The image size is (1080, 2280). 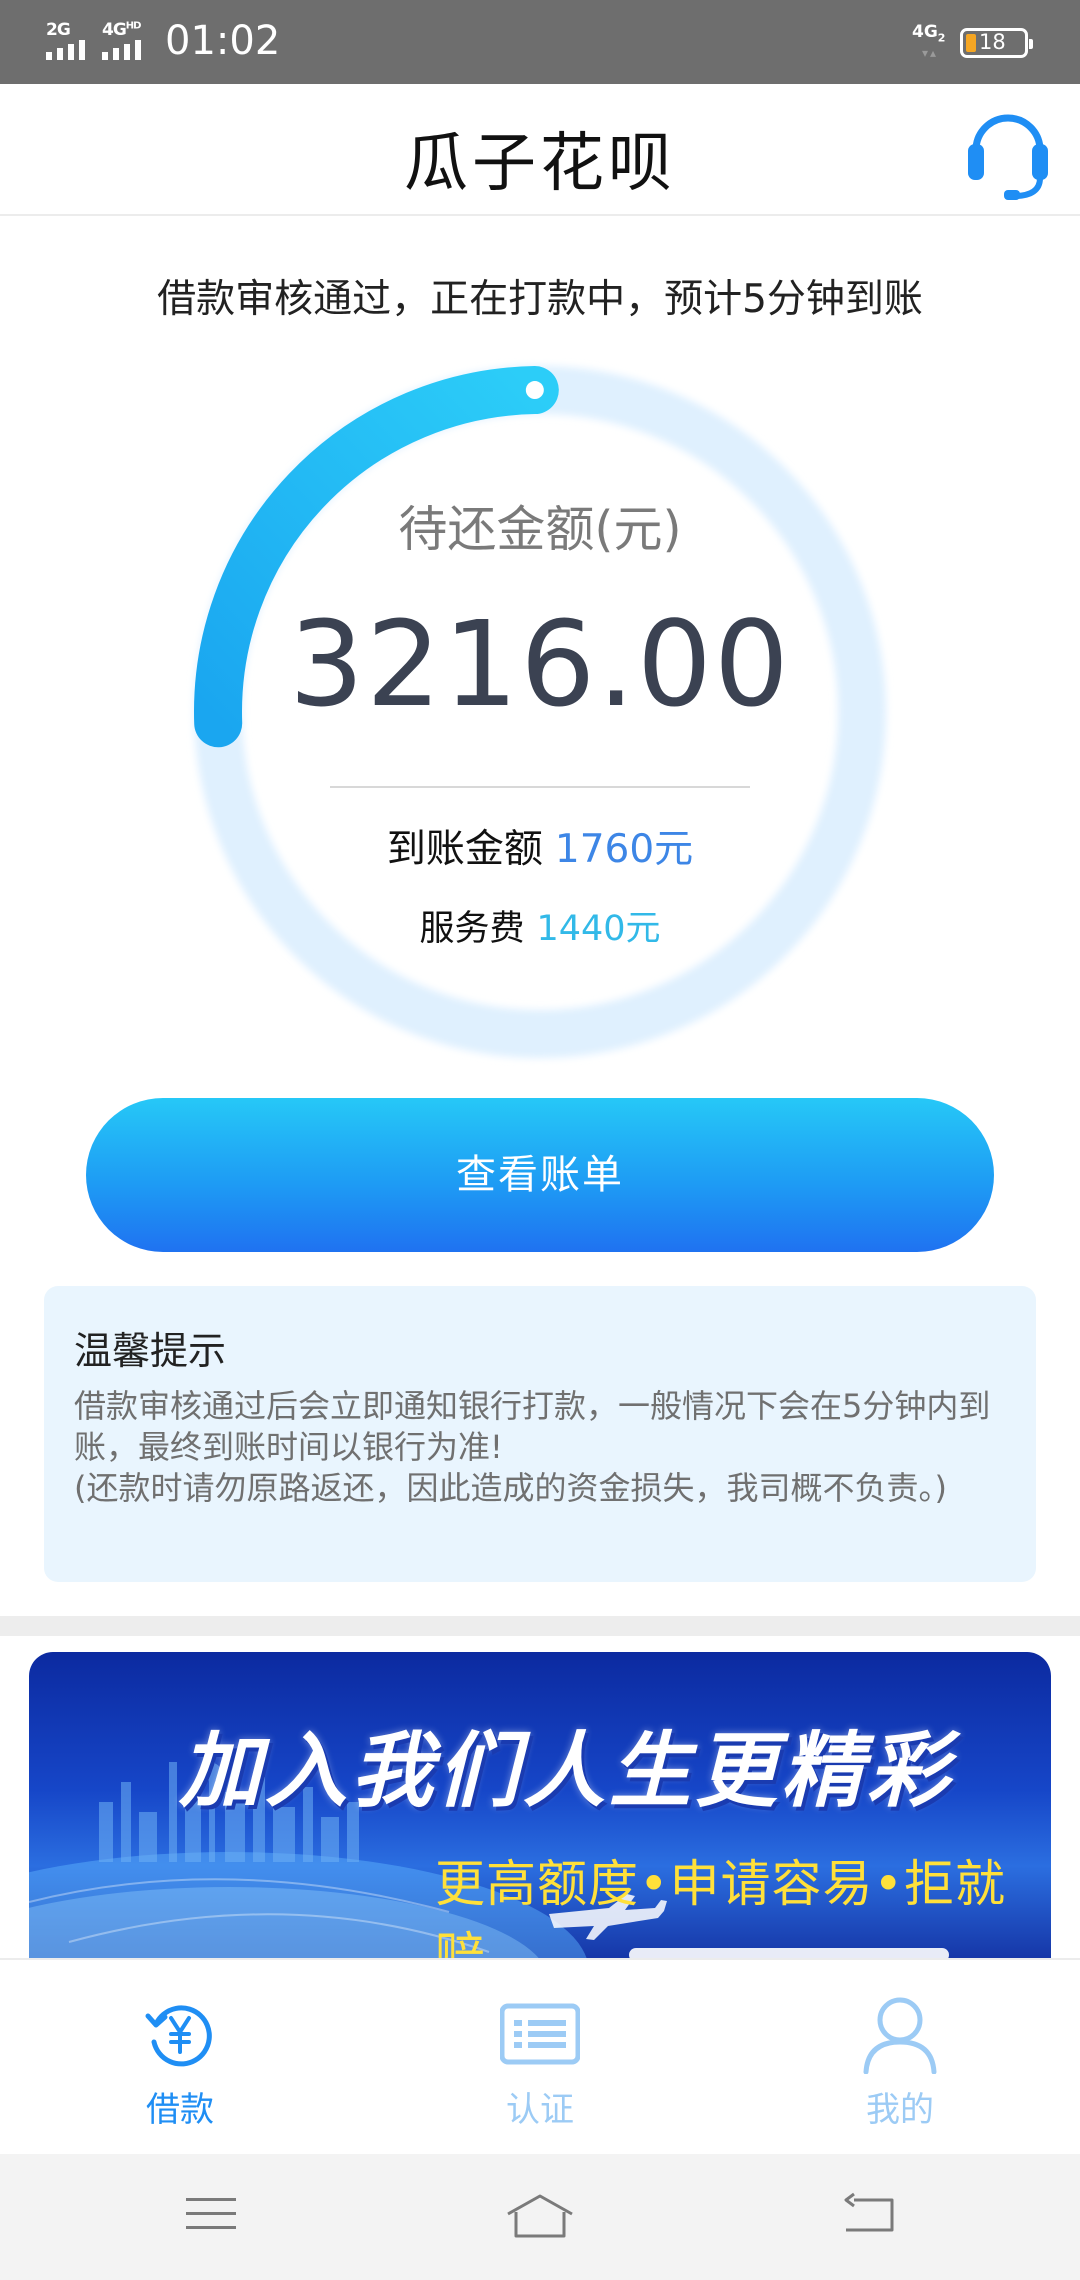 What do you see at coordinates (900, 2110) in the screenshot?
I see `tab-label: 我的` at bounding box center [900, 2110].